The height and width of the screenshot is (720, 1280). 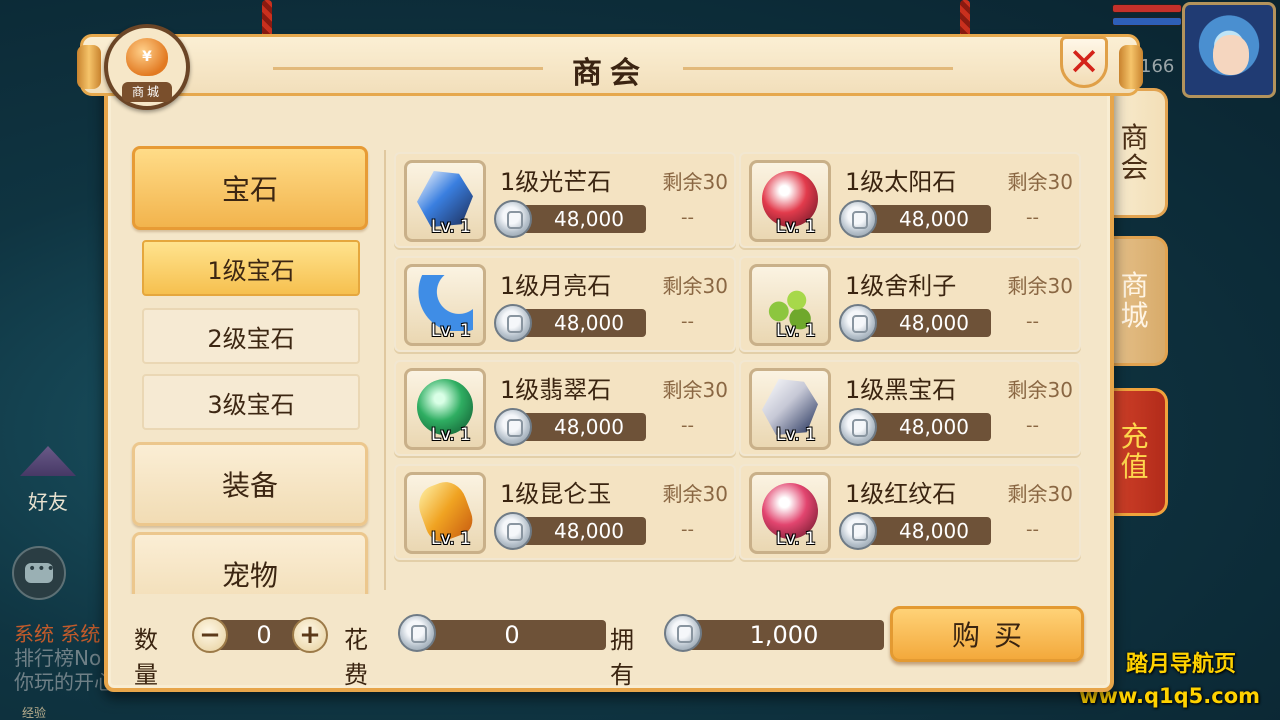 I want to click on plus-button: +, so click(x=310, y=635).